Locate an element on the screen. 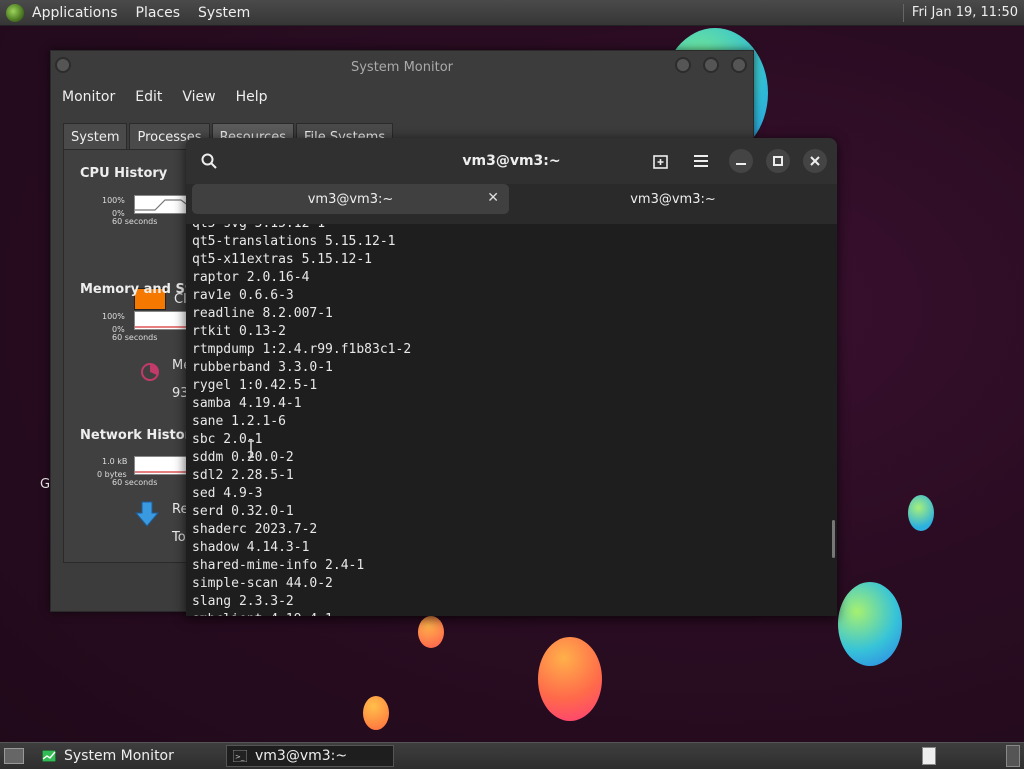 This screenshot has width=1024, height=769. network-graph-xlabel: 60 seconds is located at coordinates (135, 482).